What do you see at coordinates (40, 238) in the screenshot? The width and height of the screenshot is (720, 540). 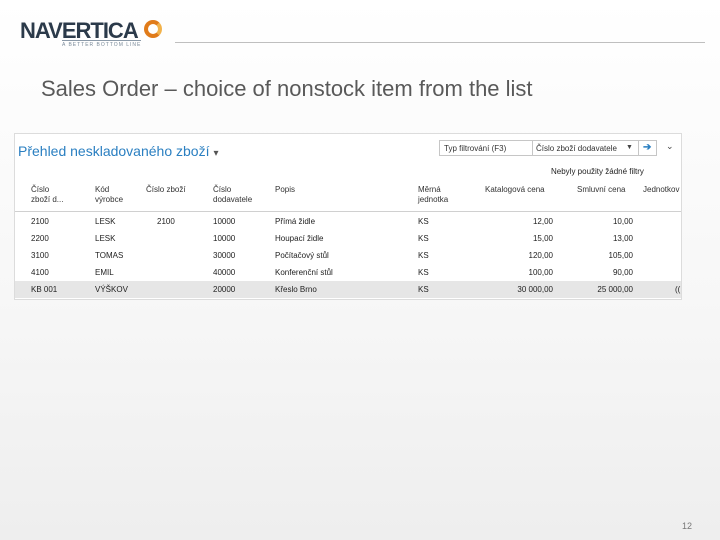 I see `cell-item-no: 2200` at bounding box center [40, 238].